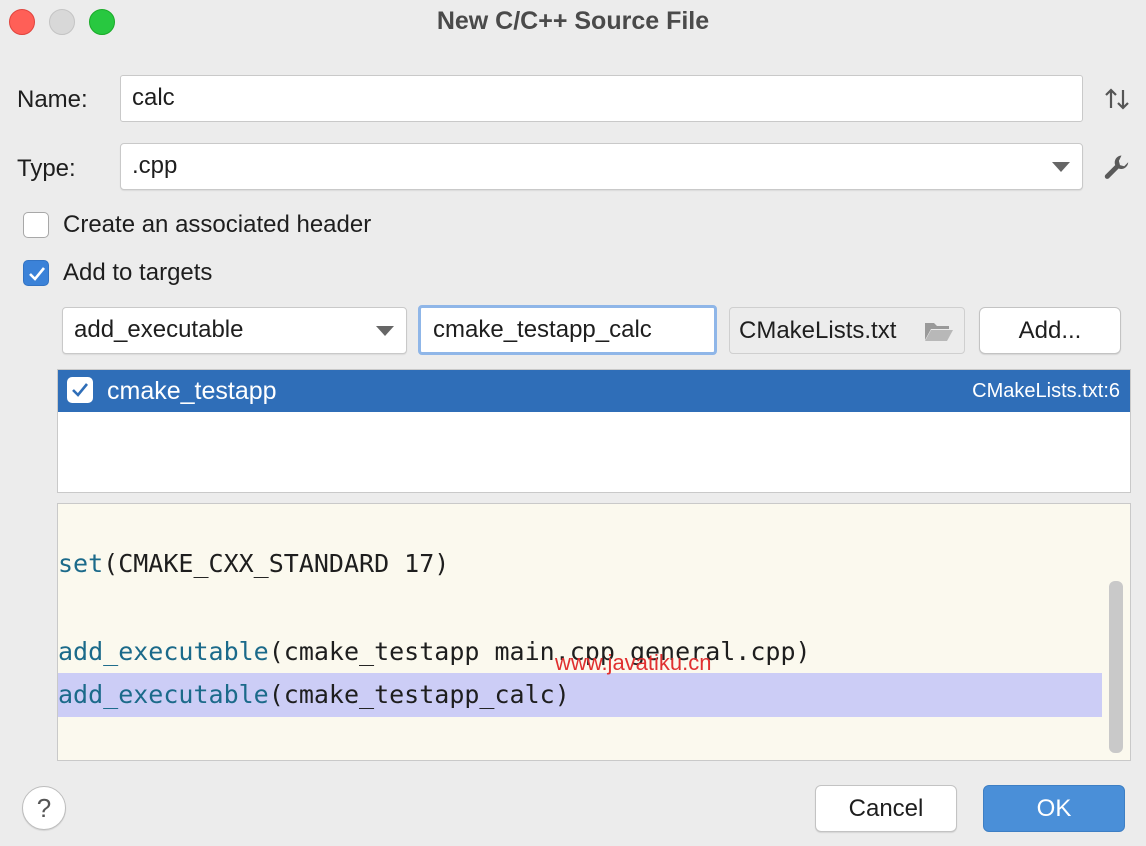 The width and height of the screenshot is (1146, 846). What do you see at coordinates (81, 563) in the screenshot?
I see `code-function: set` at bounding box center [81, 563].